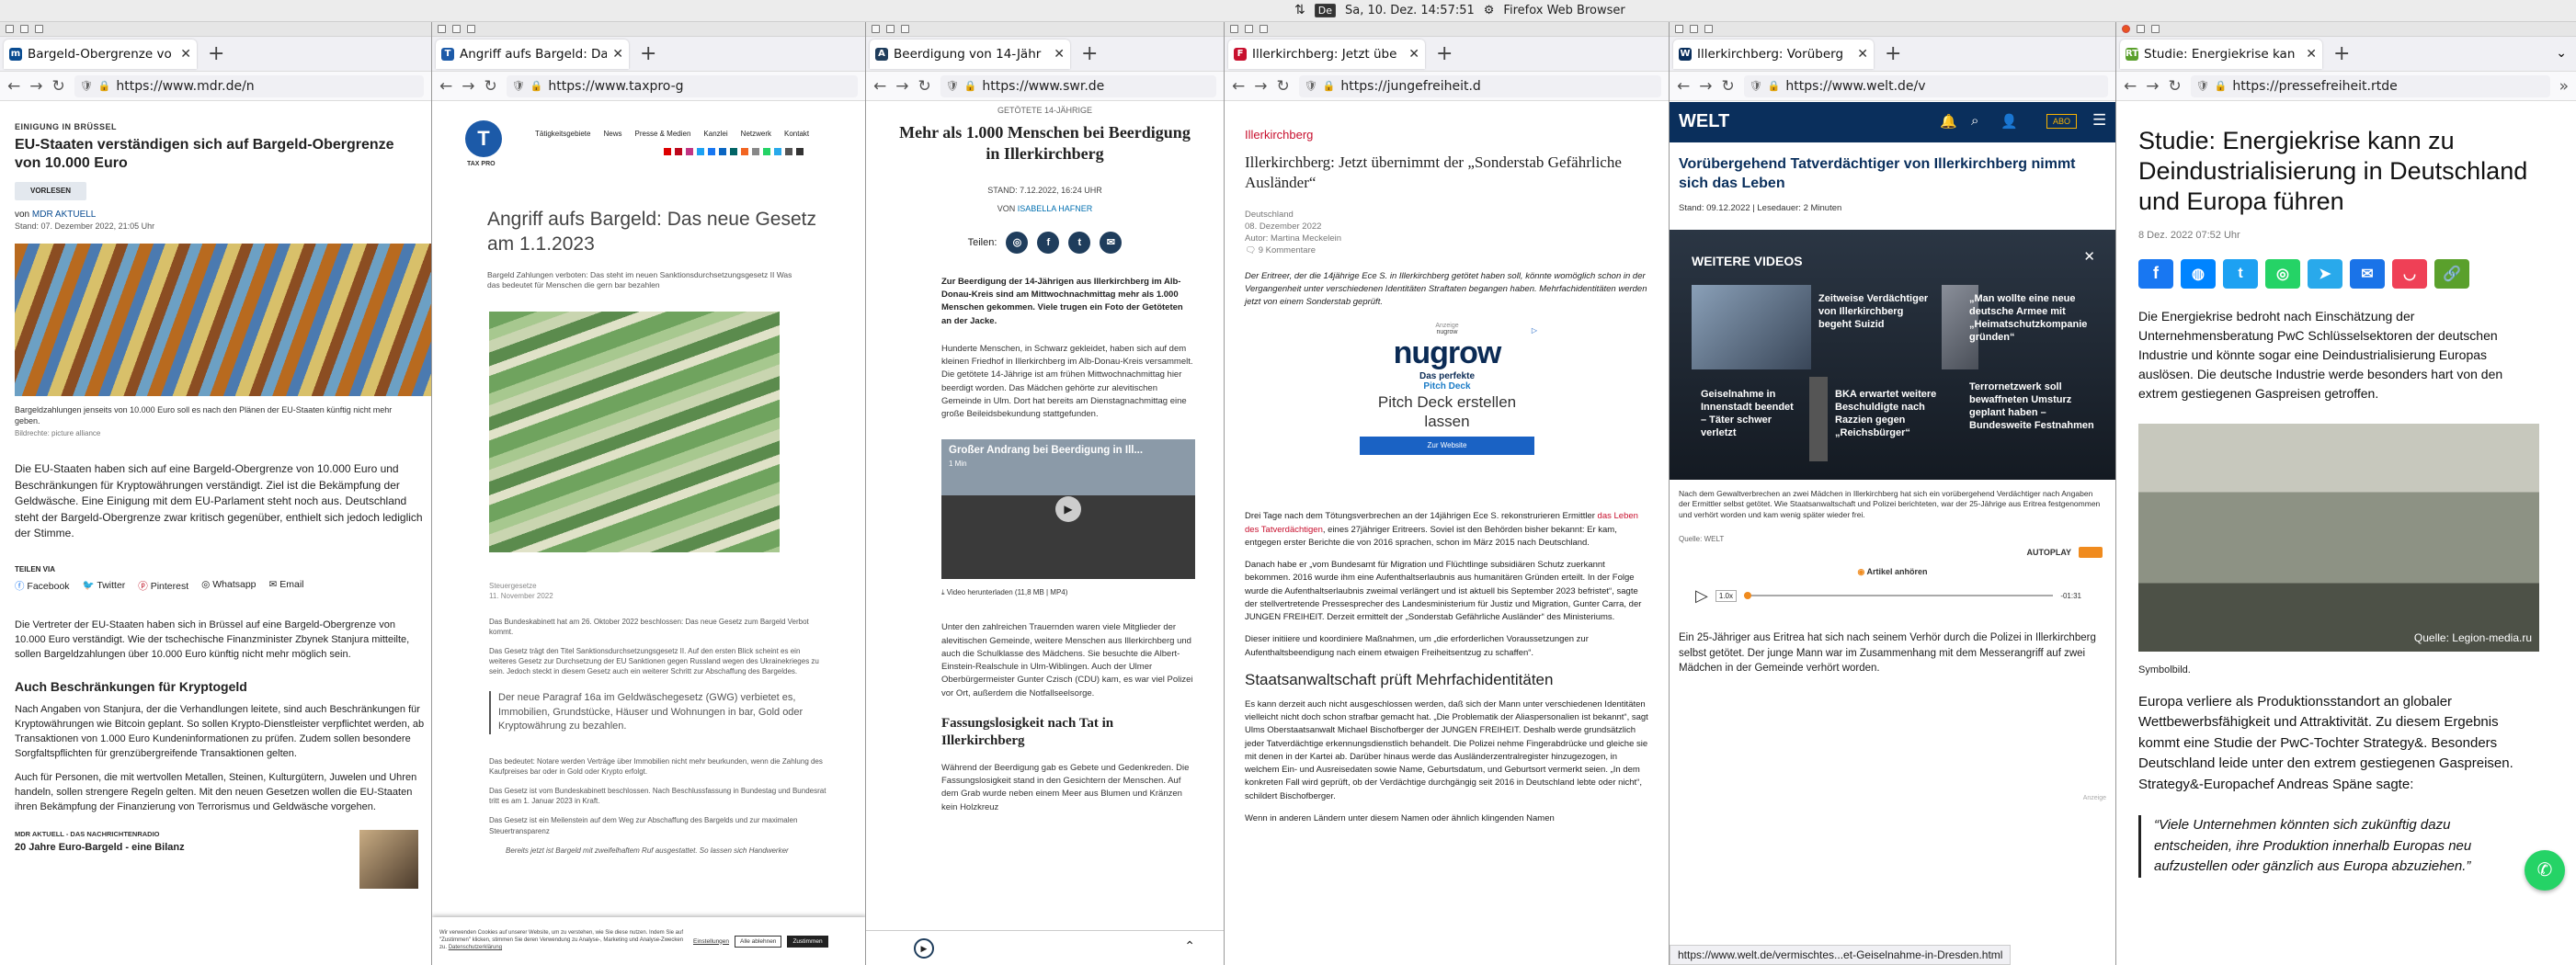  Describe the element at coordinates (1055, 208) in the screenshot. I see `author-link: ISABELLA HAFNER` at that location.